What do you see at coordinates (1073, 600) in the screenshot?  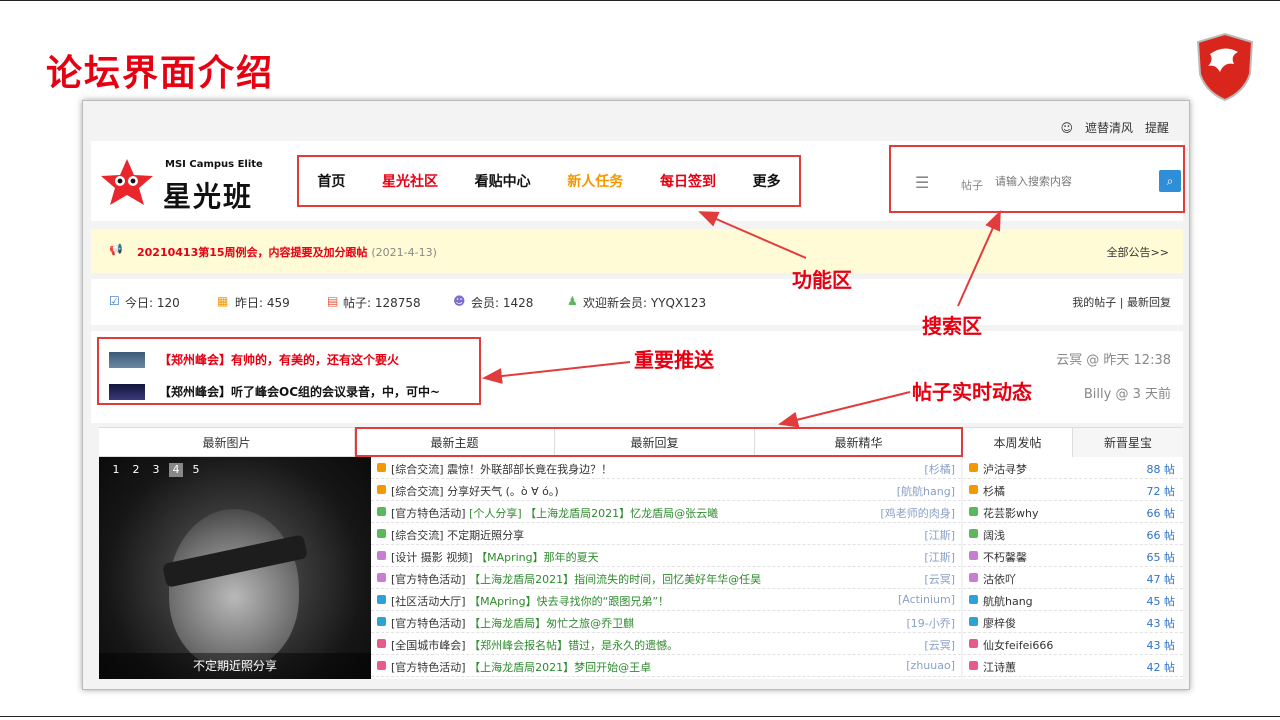 I see `ranking-row: 航航hang 45 帖` at bounding box center [1073, 600].